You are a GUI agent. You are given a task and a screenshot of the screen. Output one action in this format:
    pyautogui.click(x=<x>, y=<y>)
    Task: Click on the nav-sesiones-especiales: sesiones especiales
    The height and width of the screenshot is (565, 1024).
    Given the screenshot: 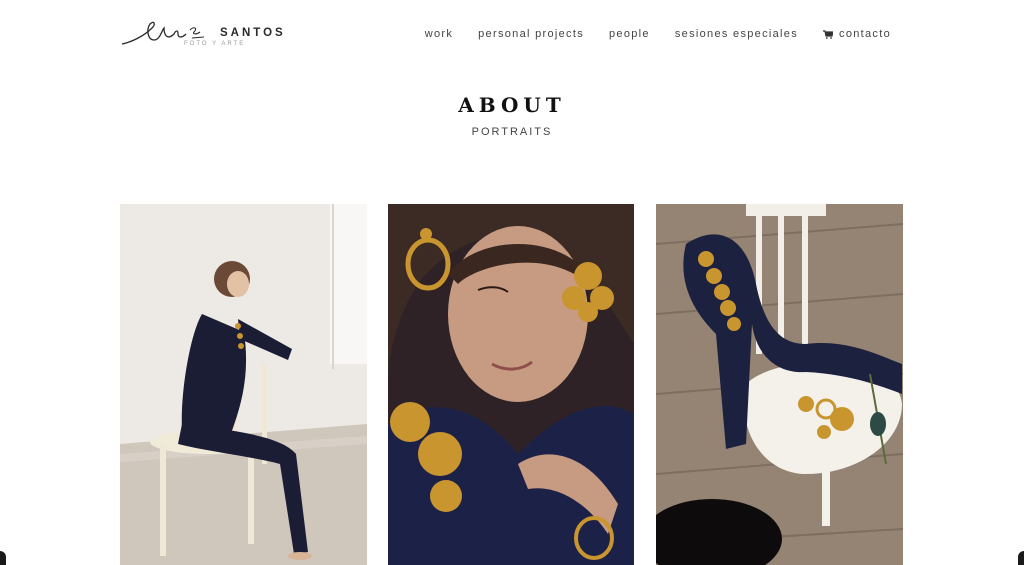 What is the action you would take?
    pyautogui.click(x=736, y=34)
    